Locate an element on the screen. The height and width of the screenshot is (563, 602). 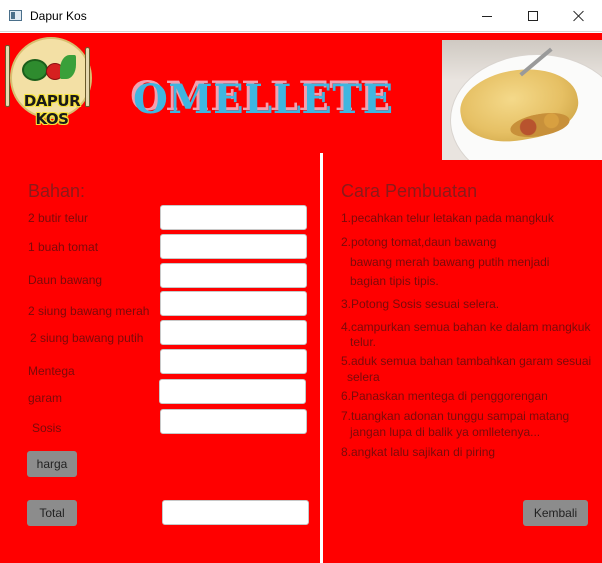
ingredient-field-bawang-merah is located at coordinates (233, 303).